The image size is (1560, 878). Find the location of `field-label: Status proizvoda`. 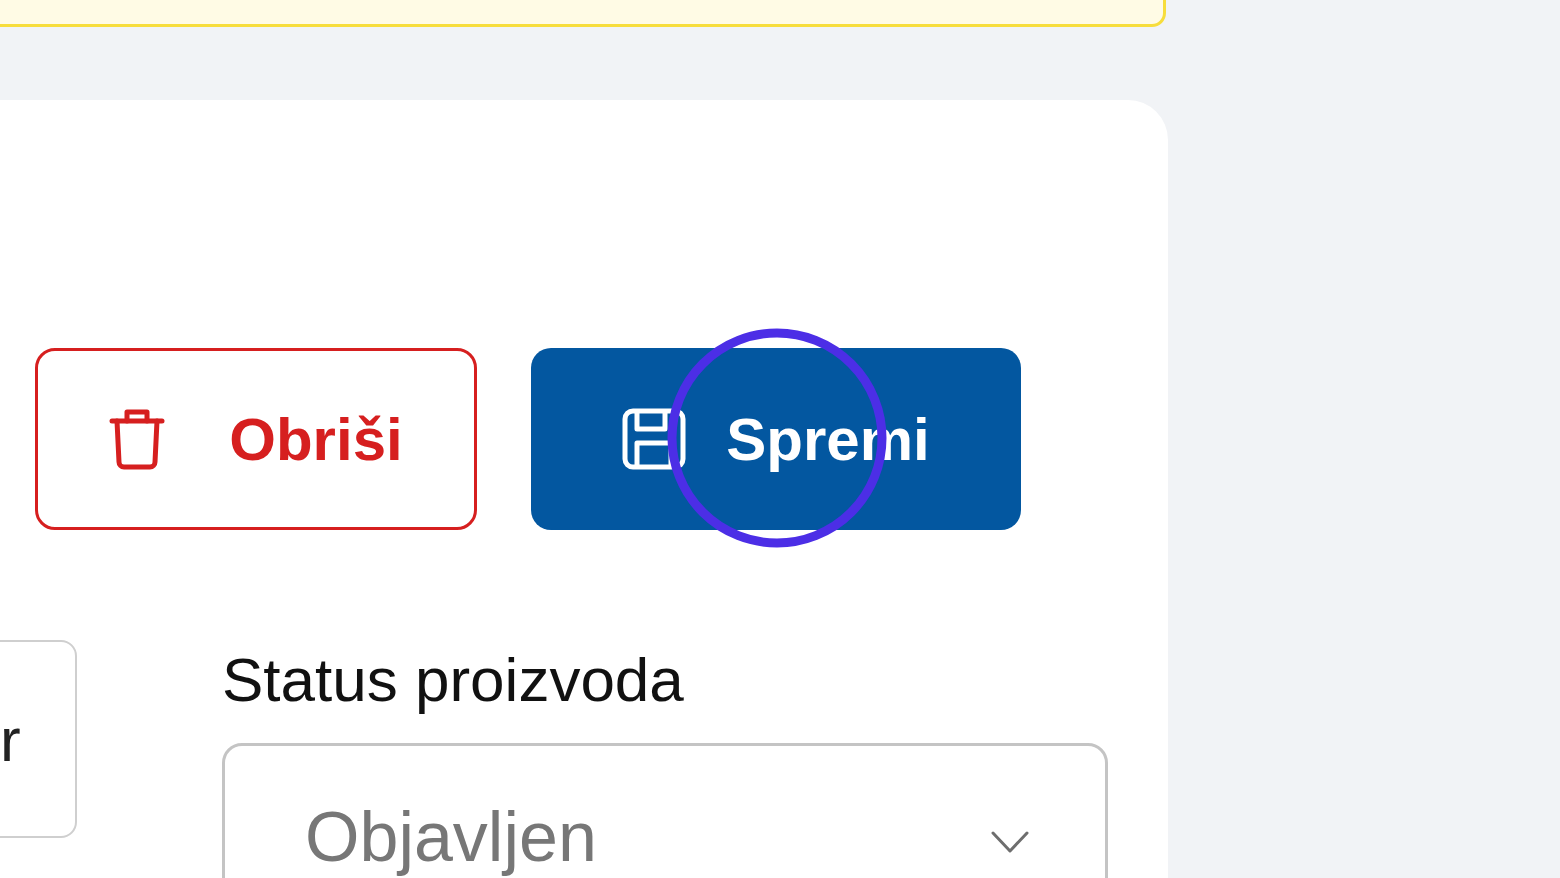

field-label: Status proizvoda is located at coordinates (453, 680).